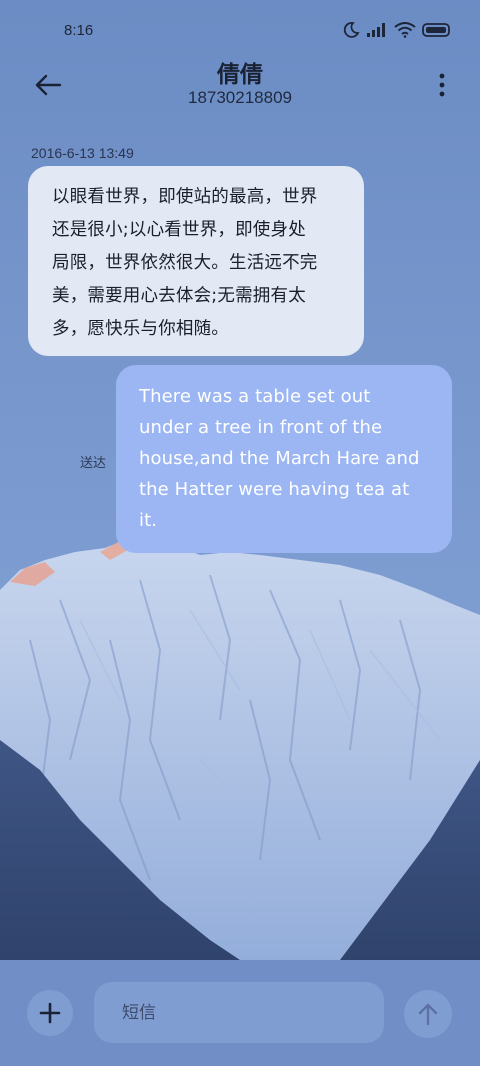  What do you see at coordinates (185, 197) in the screenshot?
I see `message-line: 以眼看世界，即使站的最高，世界` at bounding box center [185, 197].